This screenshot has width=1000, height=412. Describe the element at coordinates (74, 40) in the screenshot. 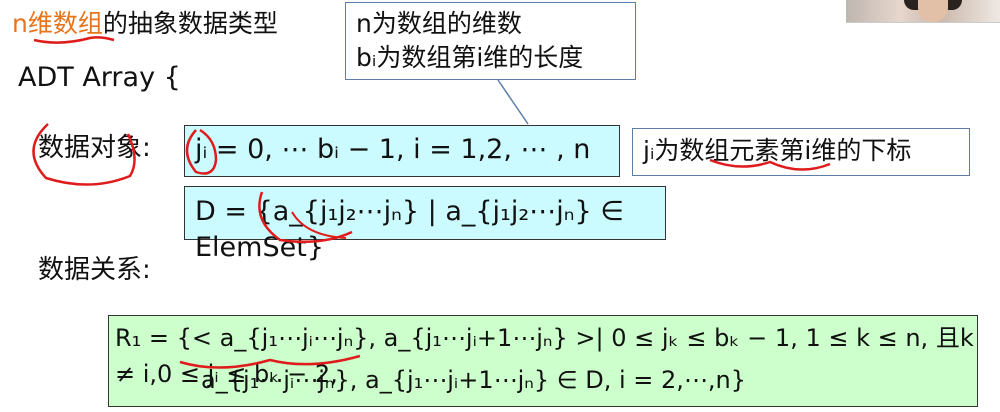

I see `title-underline-ink` at that location.